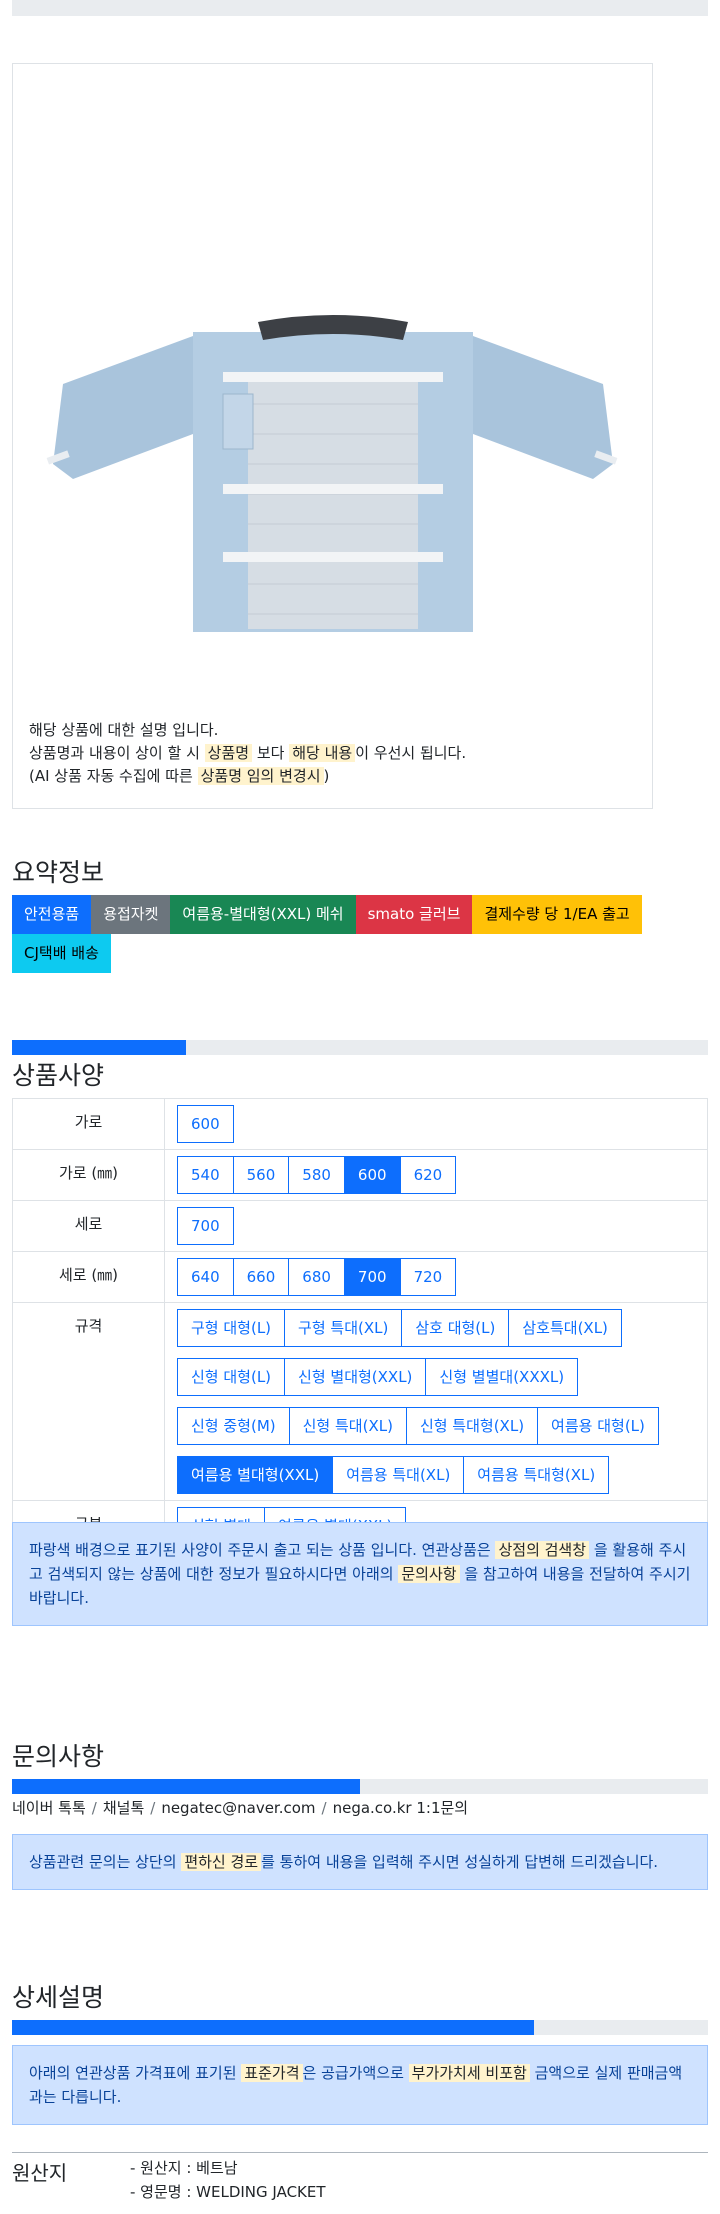  What do you see at coordinates (58, 872) in the screenshot?
I see `summary-title: 요약정보` at bounding box center [58, 872].